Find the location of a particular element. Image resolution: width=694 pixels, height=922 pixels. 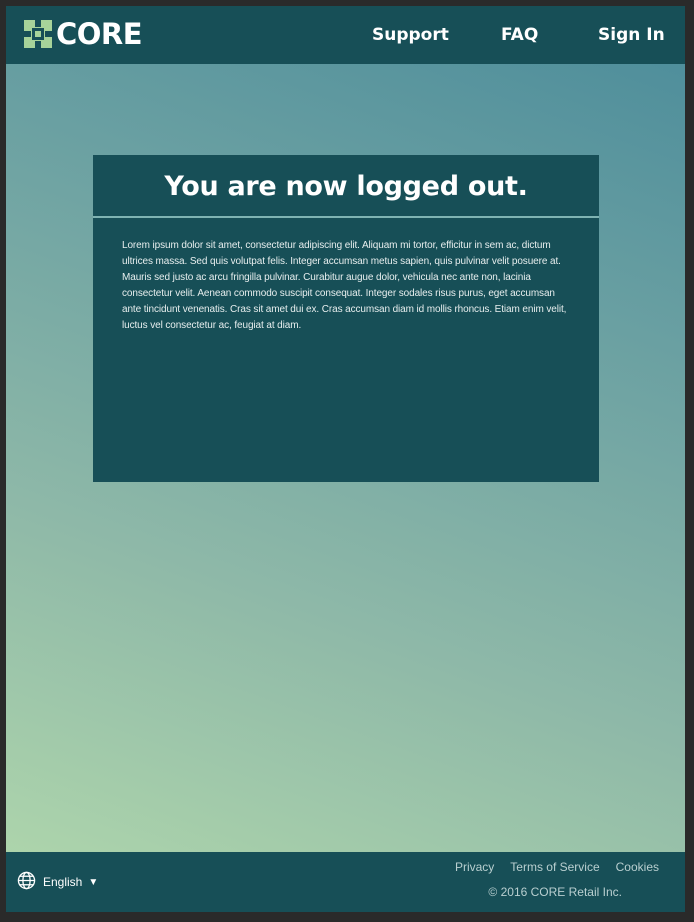

nav-support-link: Support is located at coordinates (410, 35).